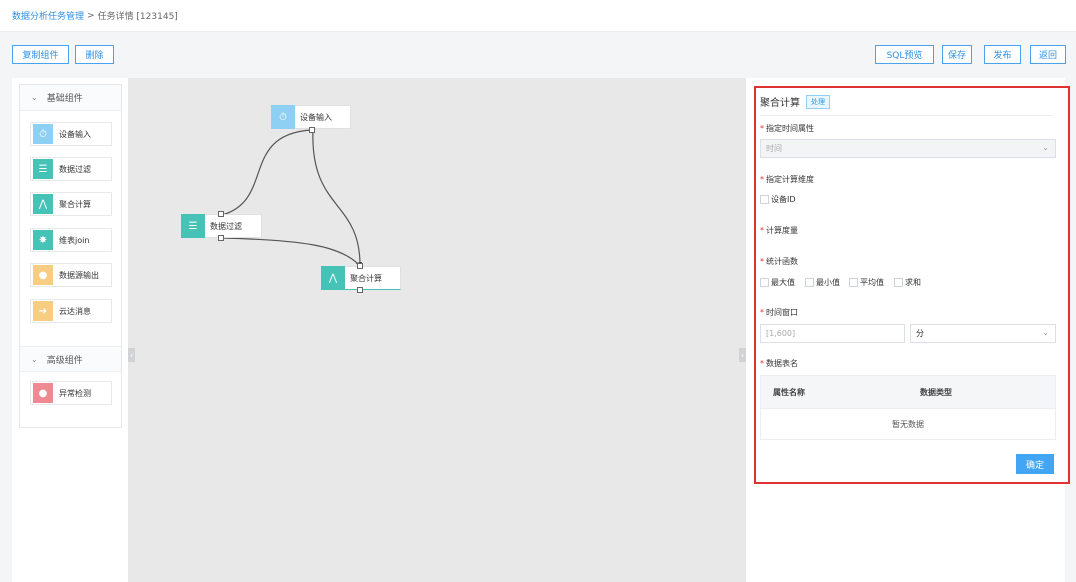 The height and width of the screenshot is (582, 1076). Describe the element at coordinates (226, 226) in the screenshot. I see `node-label: 数据过滤` at that location.